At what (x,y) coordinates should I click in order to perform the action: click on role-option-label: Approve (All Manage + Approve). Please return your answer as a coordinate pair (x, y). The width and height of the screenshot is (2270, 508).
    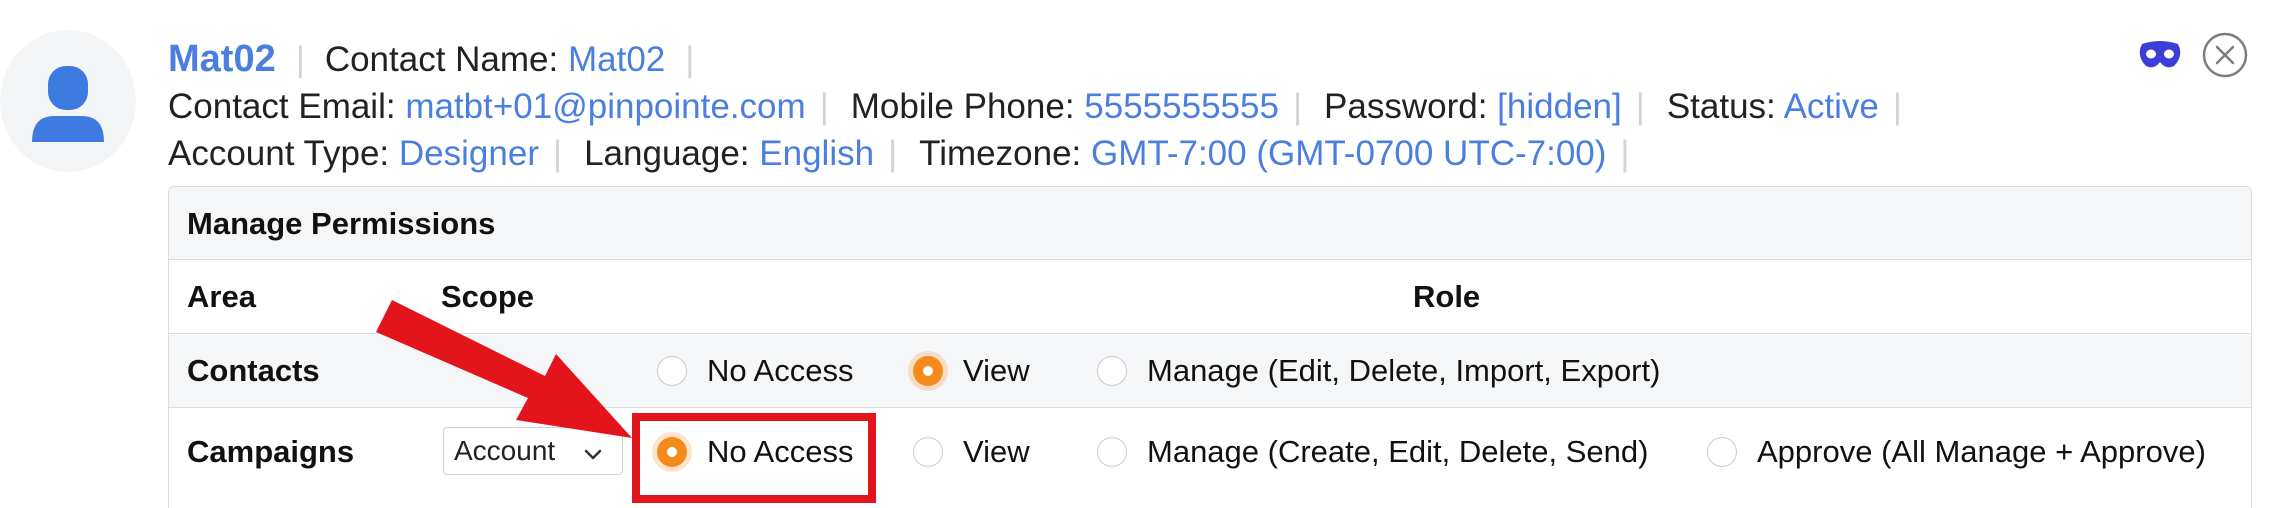
    Looking at the image, I should click on (1981, 451).